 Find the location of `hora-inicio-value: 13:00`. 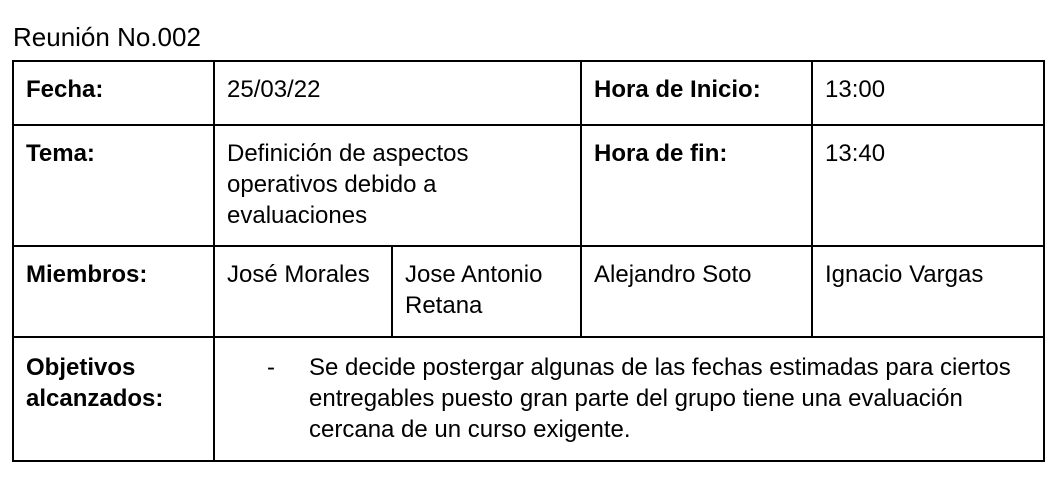

hora-inicio-value: 13:00 is located at coordinates (928, 93).